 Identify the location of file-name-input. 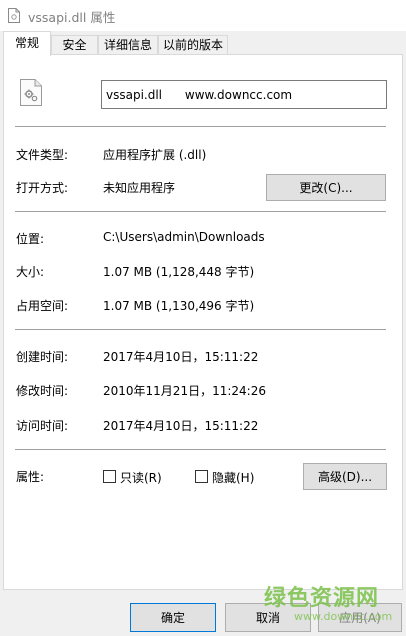
(244, 94).